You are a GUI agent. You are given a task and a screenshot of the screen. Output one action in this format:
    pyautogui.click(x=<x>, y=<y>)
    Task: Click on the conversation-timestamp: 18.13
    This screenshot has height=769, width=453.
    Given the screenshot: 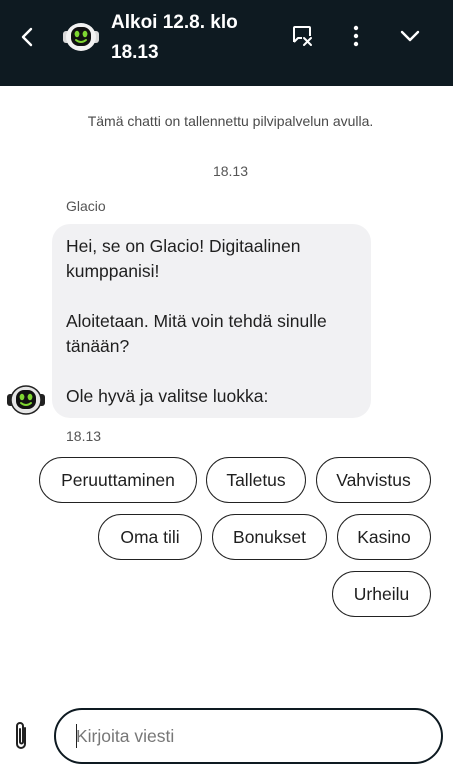 What is the action you would take?
    pyautogui.click(x=230, y=171)
    